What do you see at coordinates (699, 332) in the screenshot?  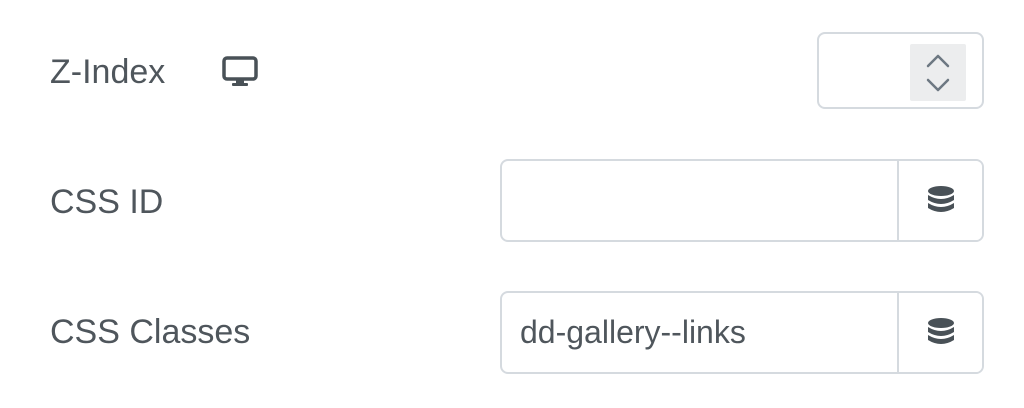 I see `css-classes-input: dd-gallery--links` at bounding box center [699, 332].